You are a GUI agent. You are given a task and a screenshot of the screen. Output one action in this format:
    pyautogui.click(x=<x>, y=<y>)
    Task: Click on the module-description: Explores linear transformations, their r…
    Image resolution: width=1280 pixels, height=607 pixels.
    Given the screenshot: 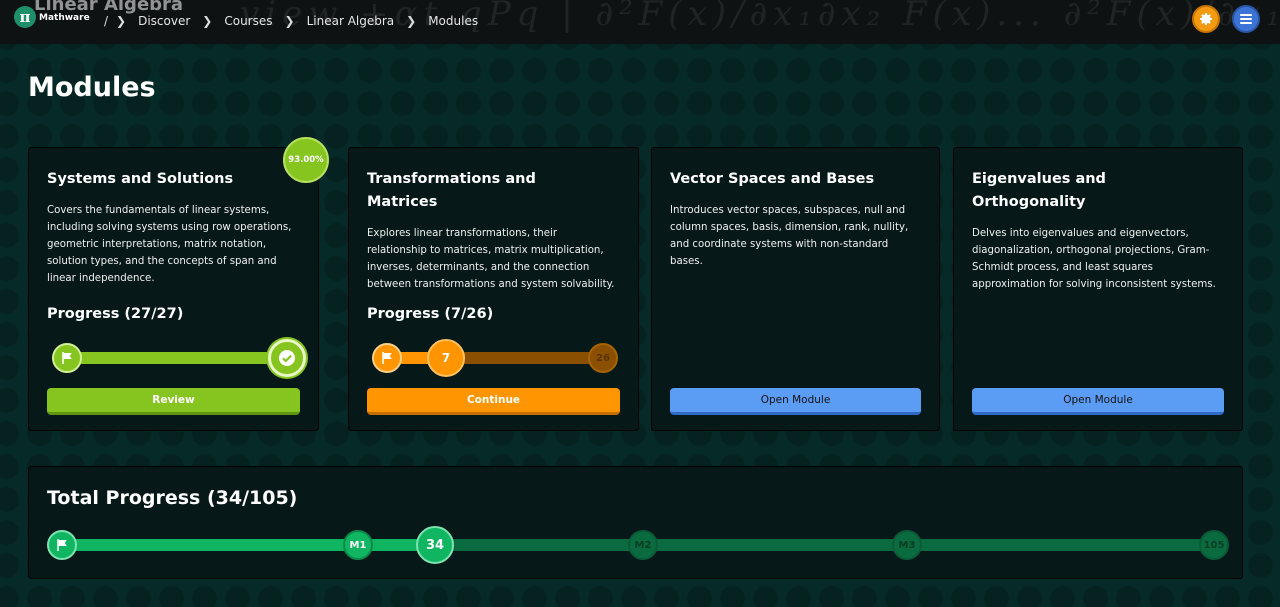 What is the action you would take?
    pyautogui.click(x=491, y=259)
    